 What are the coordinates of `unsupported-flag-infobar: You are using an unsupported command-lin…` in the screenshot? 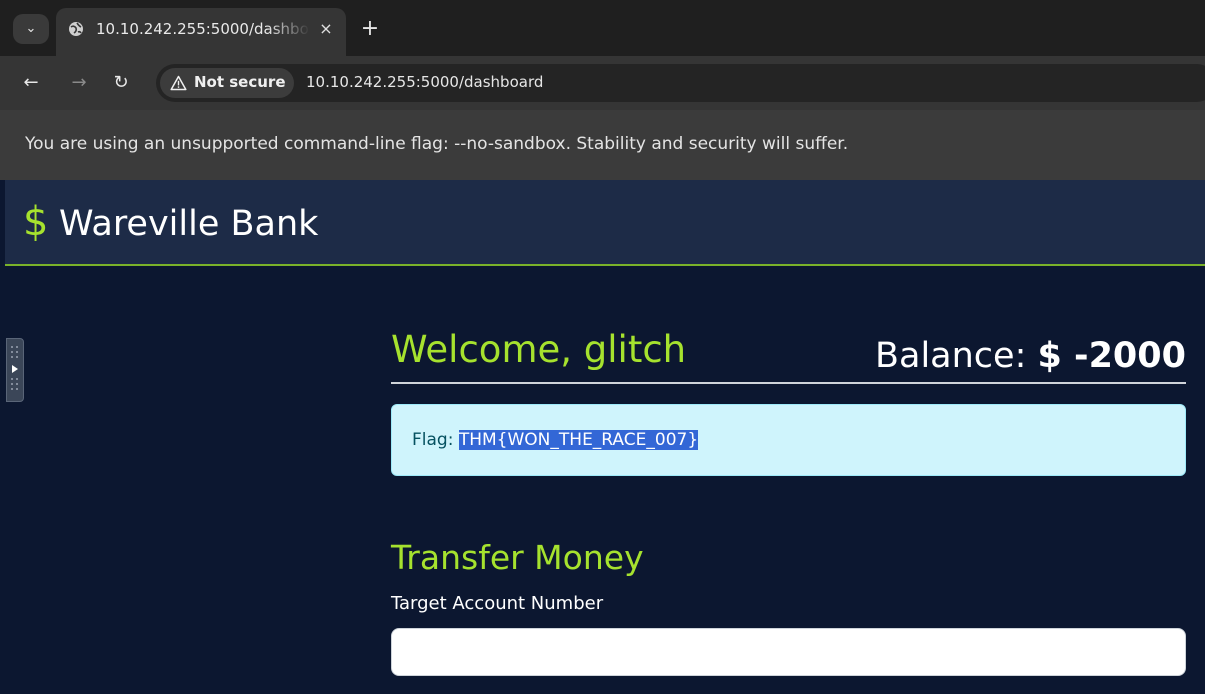 It's located at (602, 145).